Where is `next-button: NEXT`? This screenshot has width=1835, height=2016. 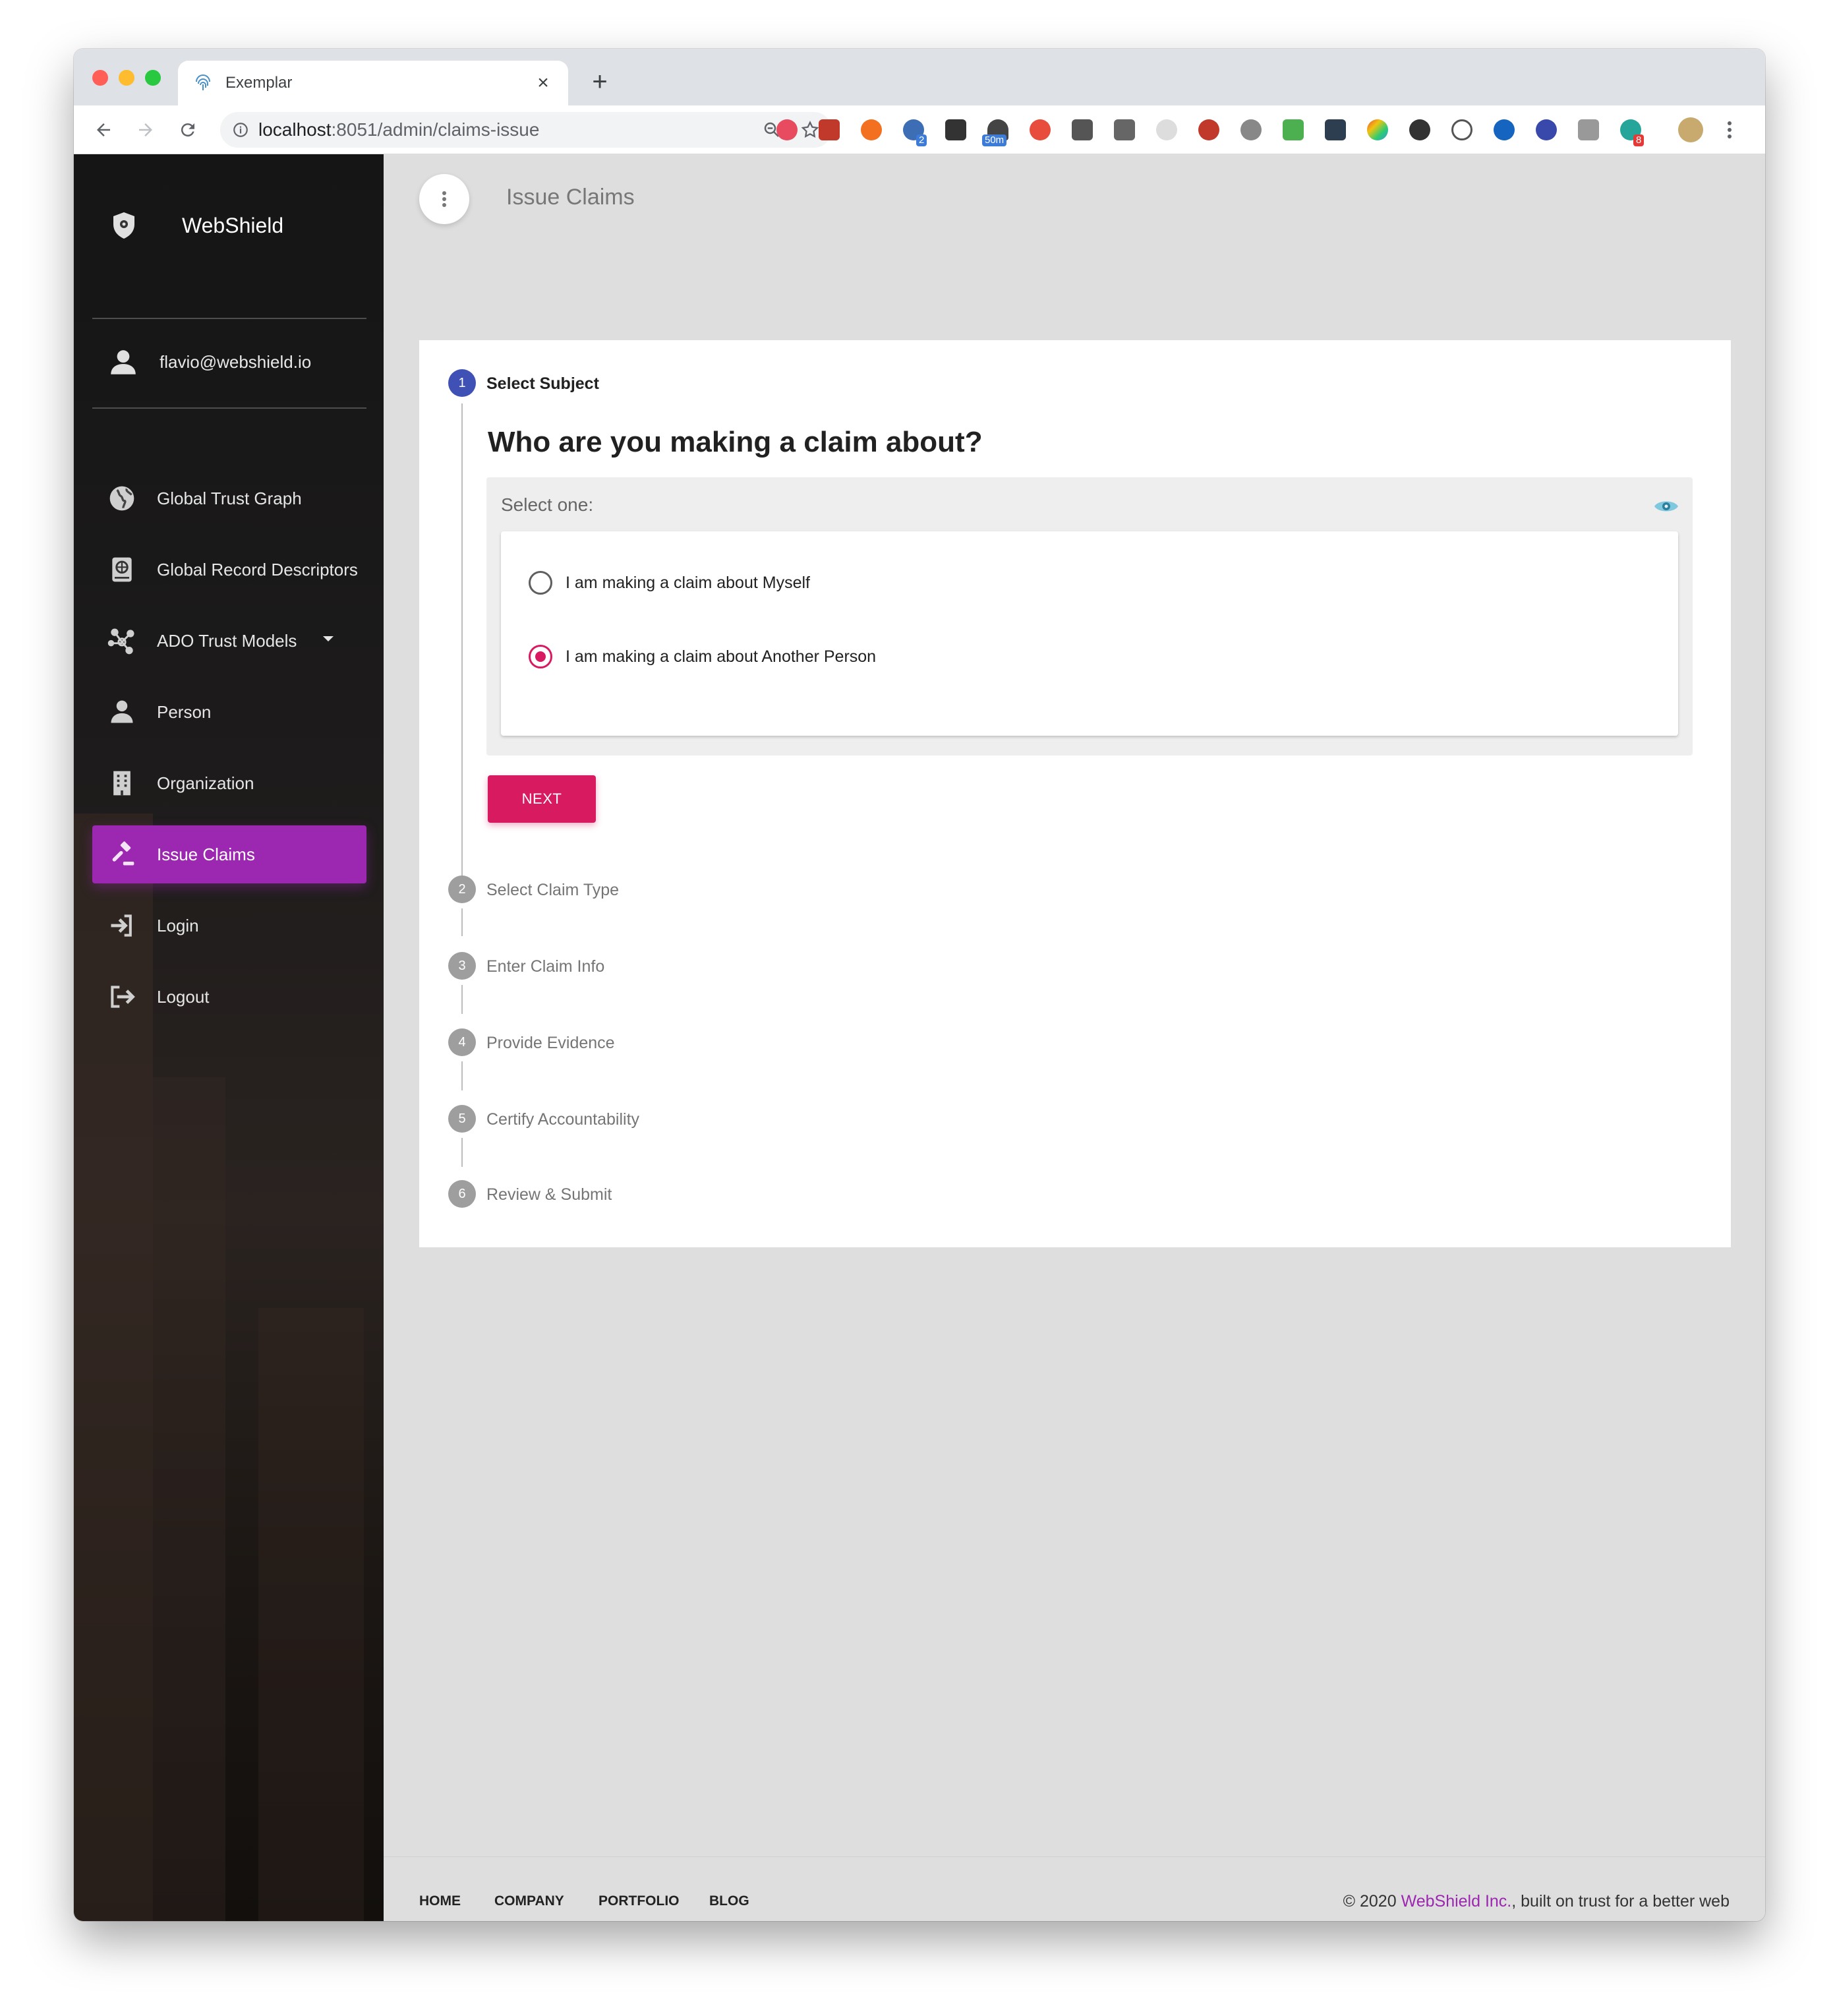 next-button: NEXT is located at coordinates (542, 799).